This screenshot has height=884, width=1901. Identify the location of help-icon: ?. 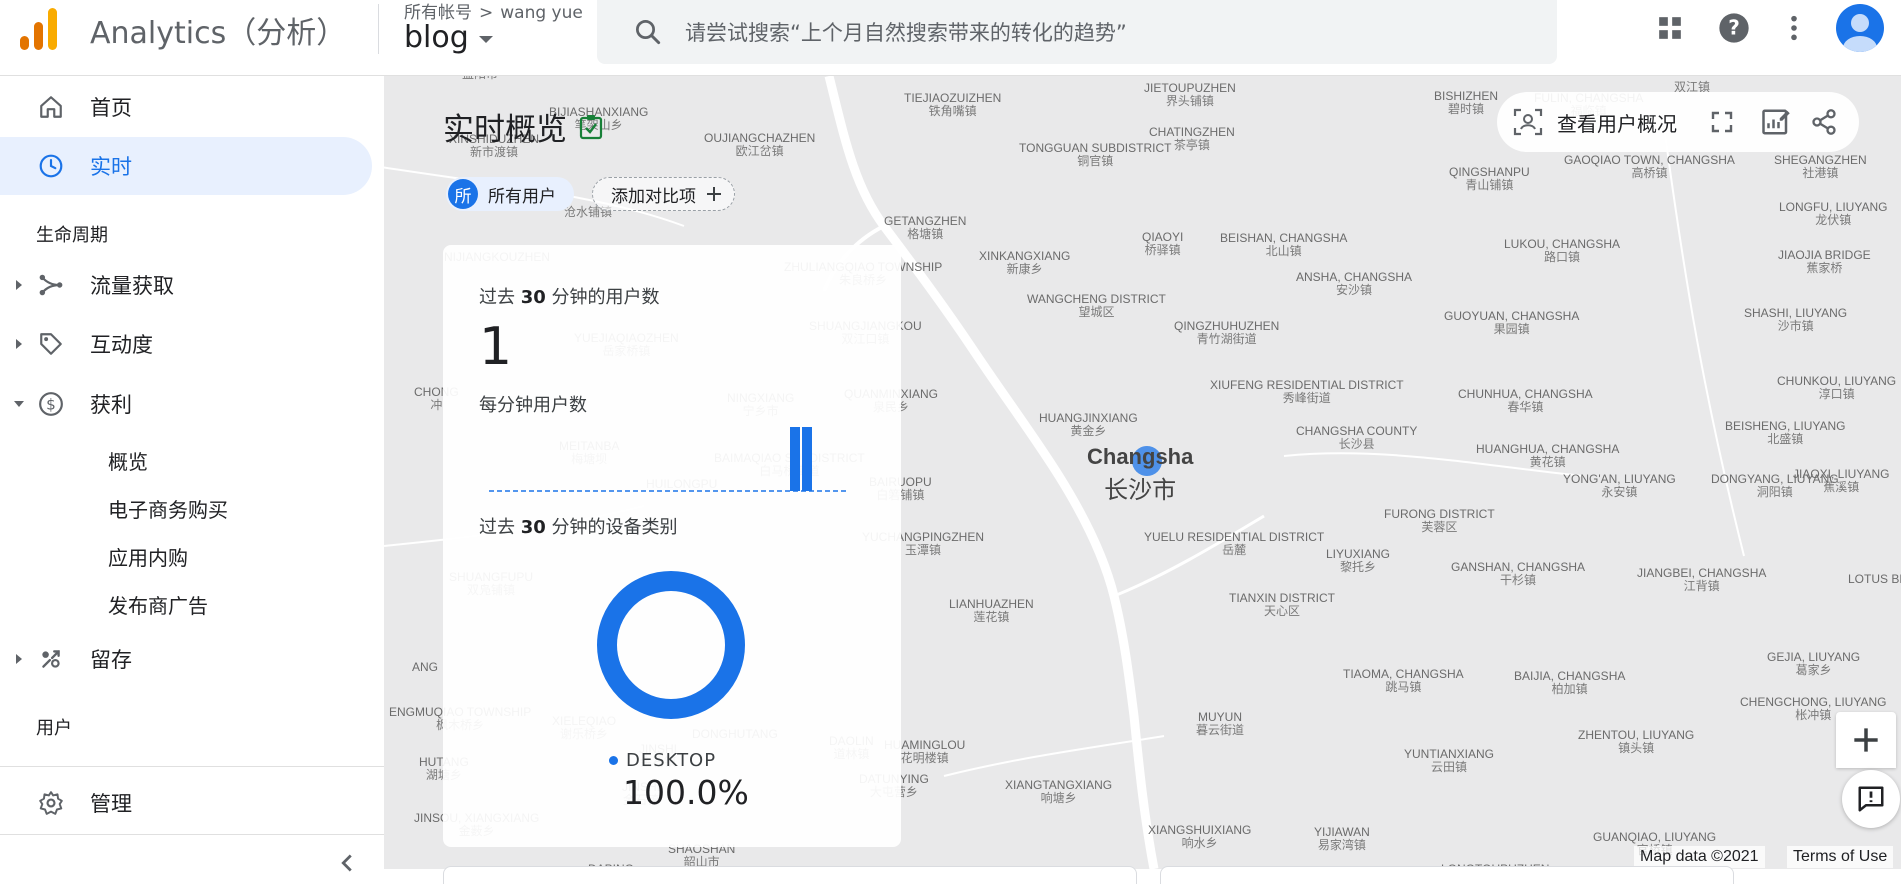
(1734, 28).